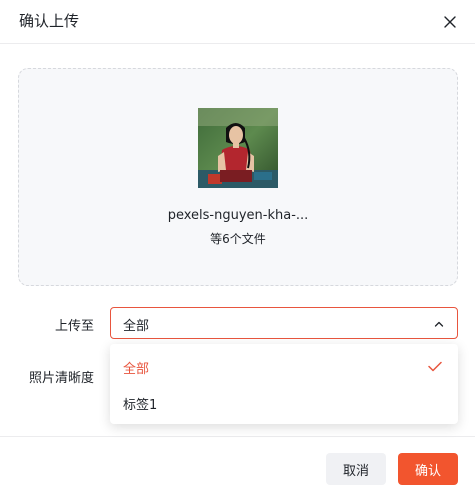 The image size is (475, 493). Describe the element at coordinates (61, 378) in the screenshot. I see `photo-quality-label: 照片清晰度` at that location.